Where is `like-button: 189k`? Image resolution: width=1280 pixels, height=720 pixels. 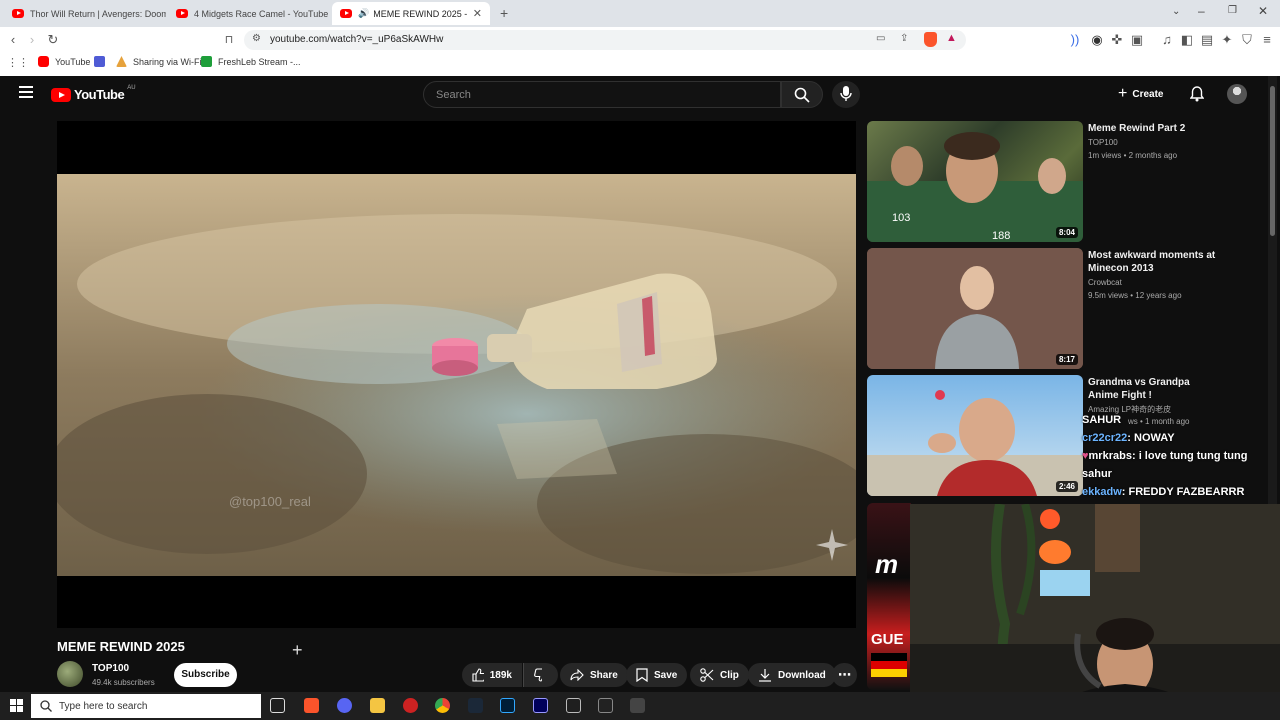
like-button: 189k is located at coordinates (492, 675).